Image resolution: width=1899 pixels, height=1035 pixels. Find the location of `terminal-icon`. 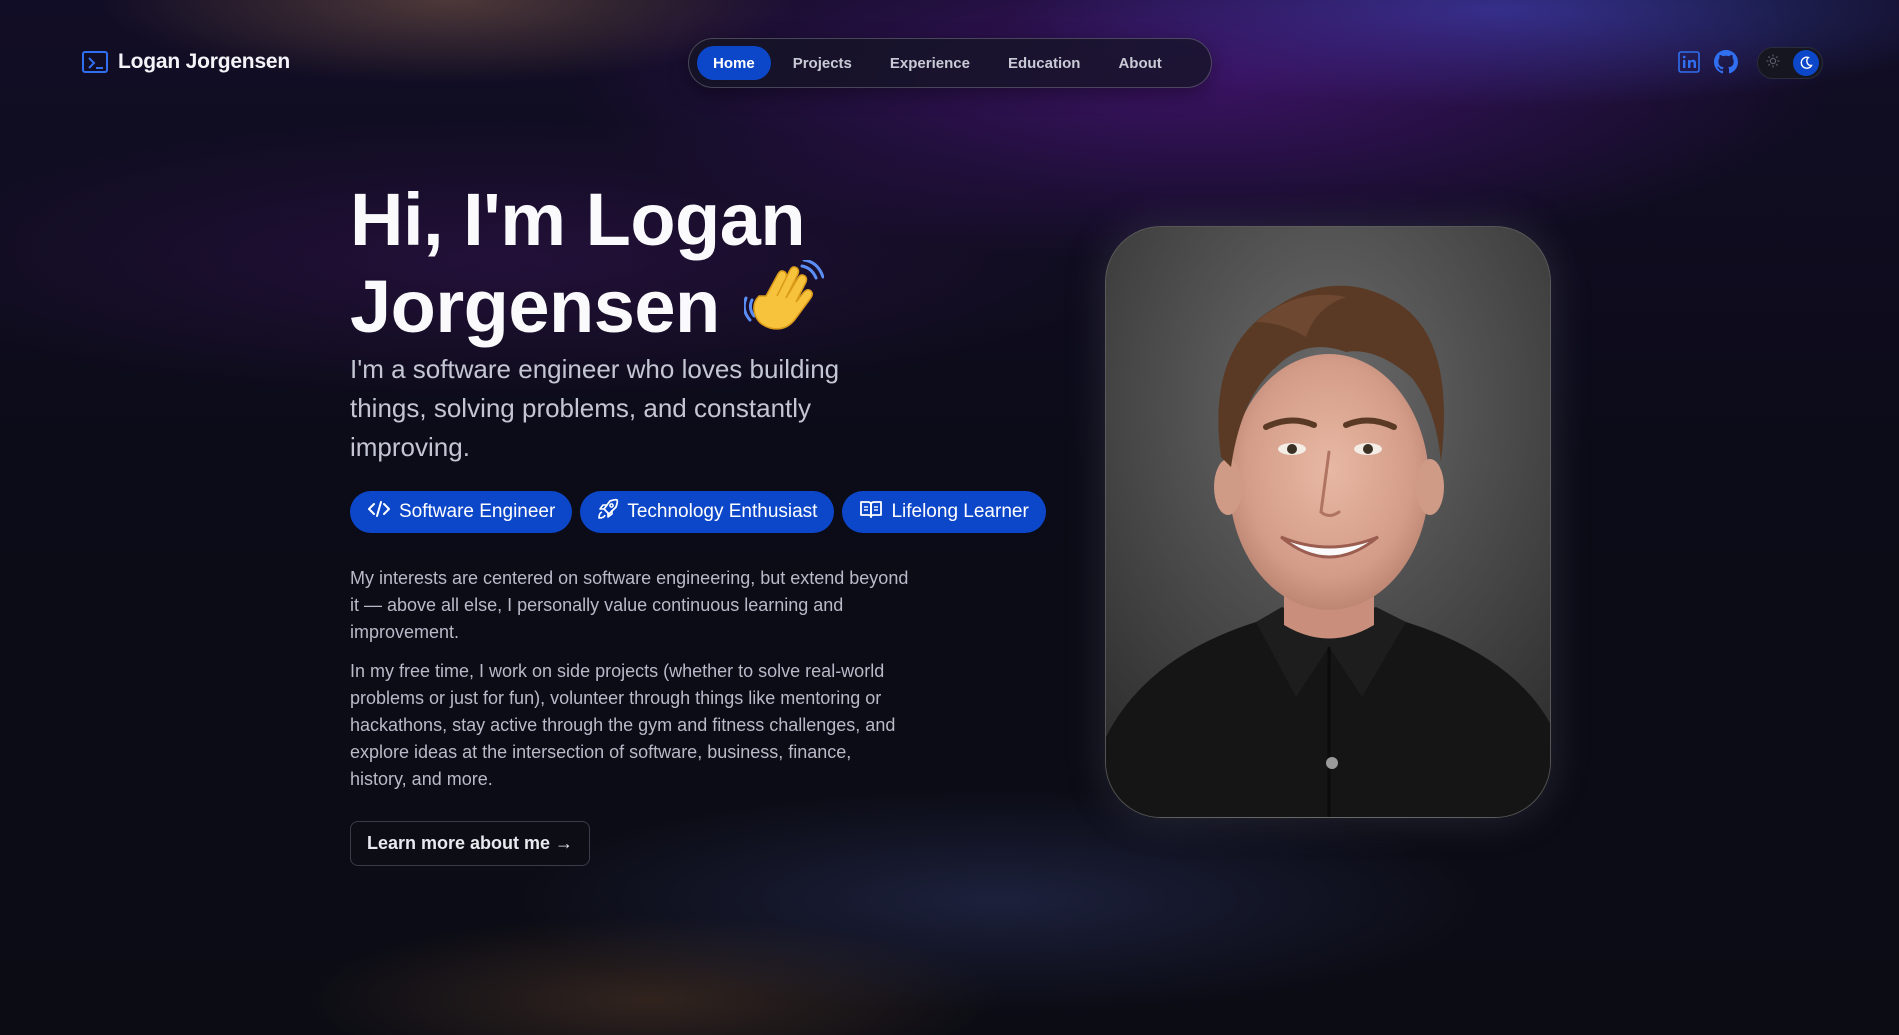

terminal-icon is located at coordinates (95, 62).